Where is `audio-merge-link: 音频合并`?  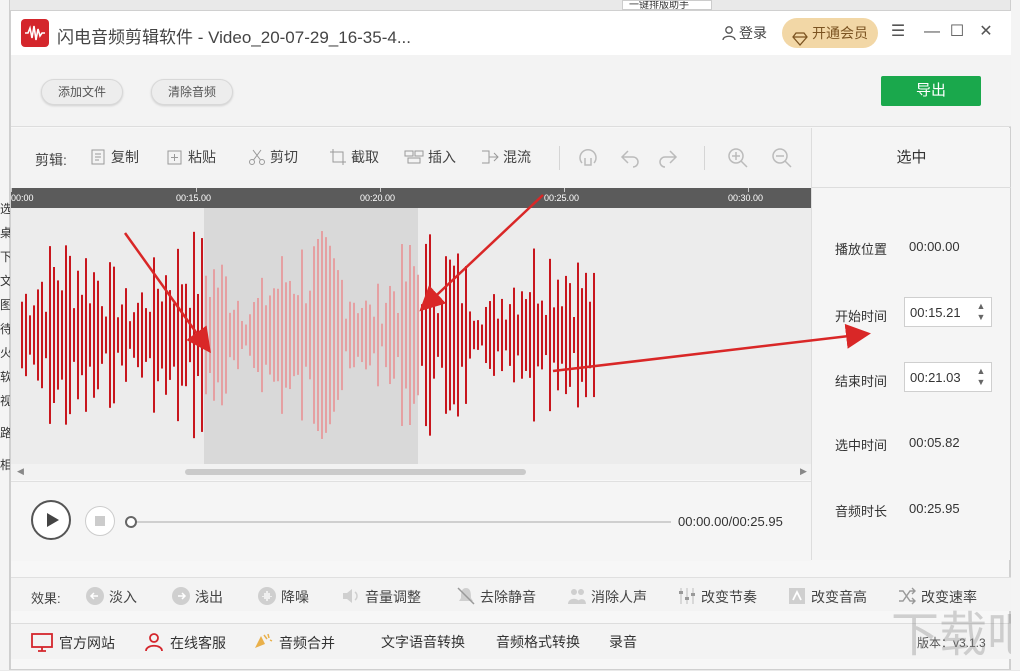
audio-merge-link: 音频合并 is located at coordinates (293, 643).